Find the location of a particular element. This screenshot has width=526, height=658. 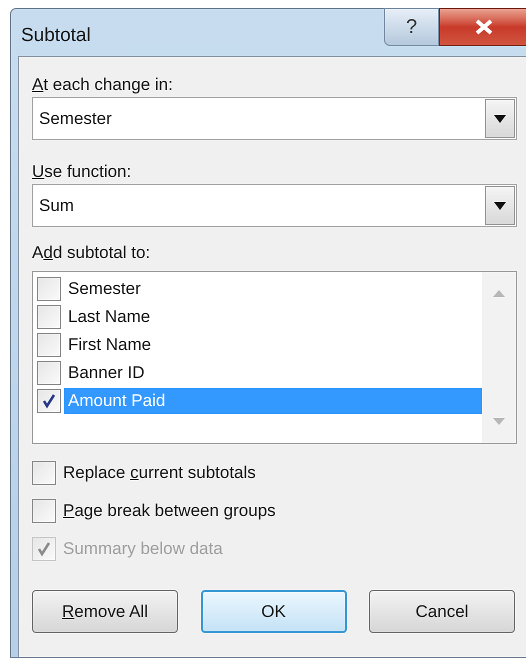

scrollbar is located at coordinates (499, 357).